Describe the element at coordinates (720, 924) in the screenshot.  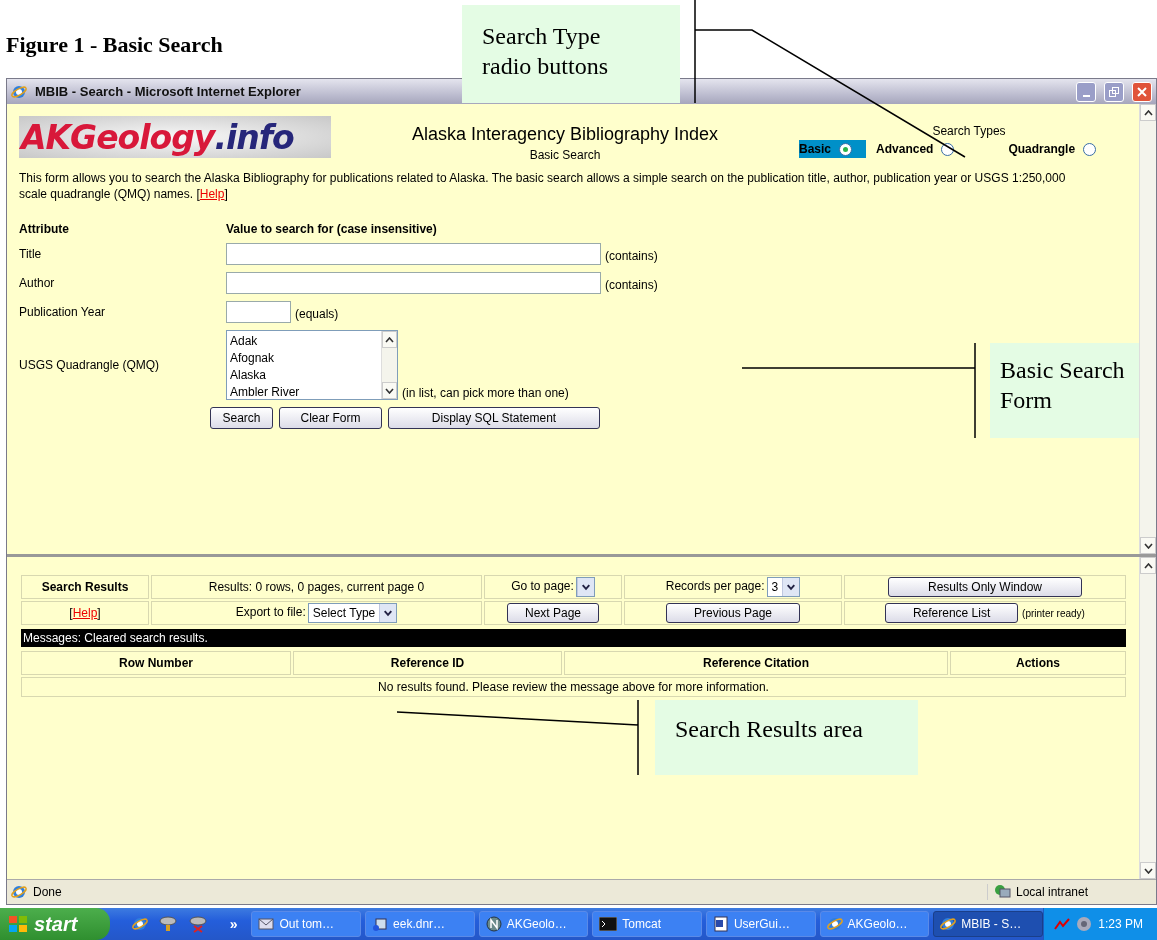
I see `document-icon` at that location.